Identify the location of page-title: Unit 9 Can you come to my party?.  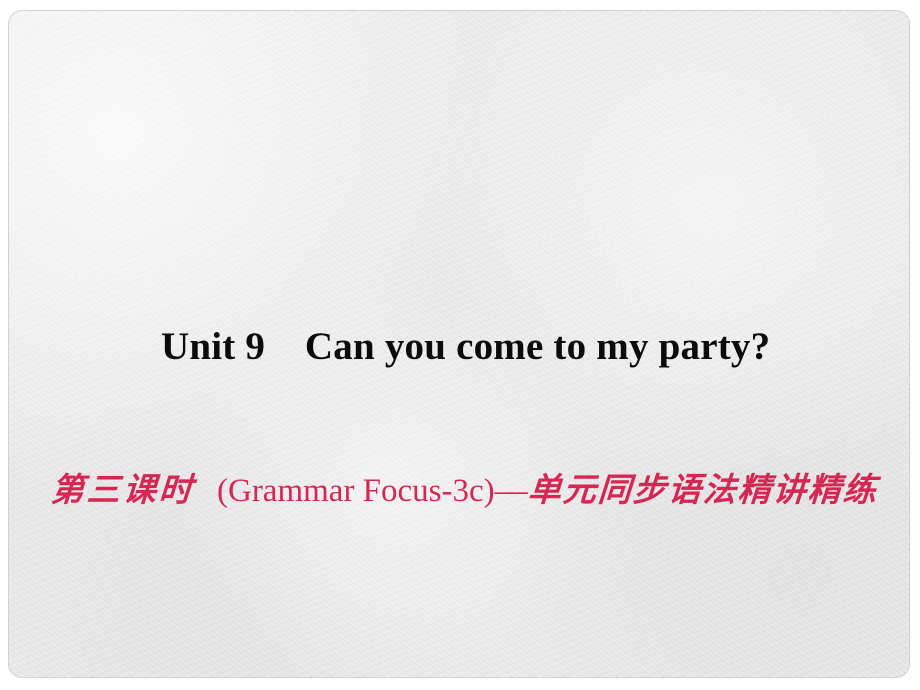
(466, 346).